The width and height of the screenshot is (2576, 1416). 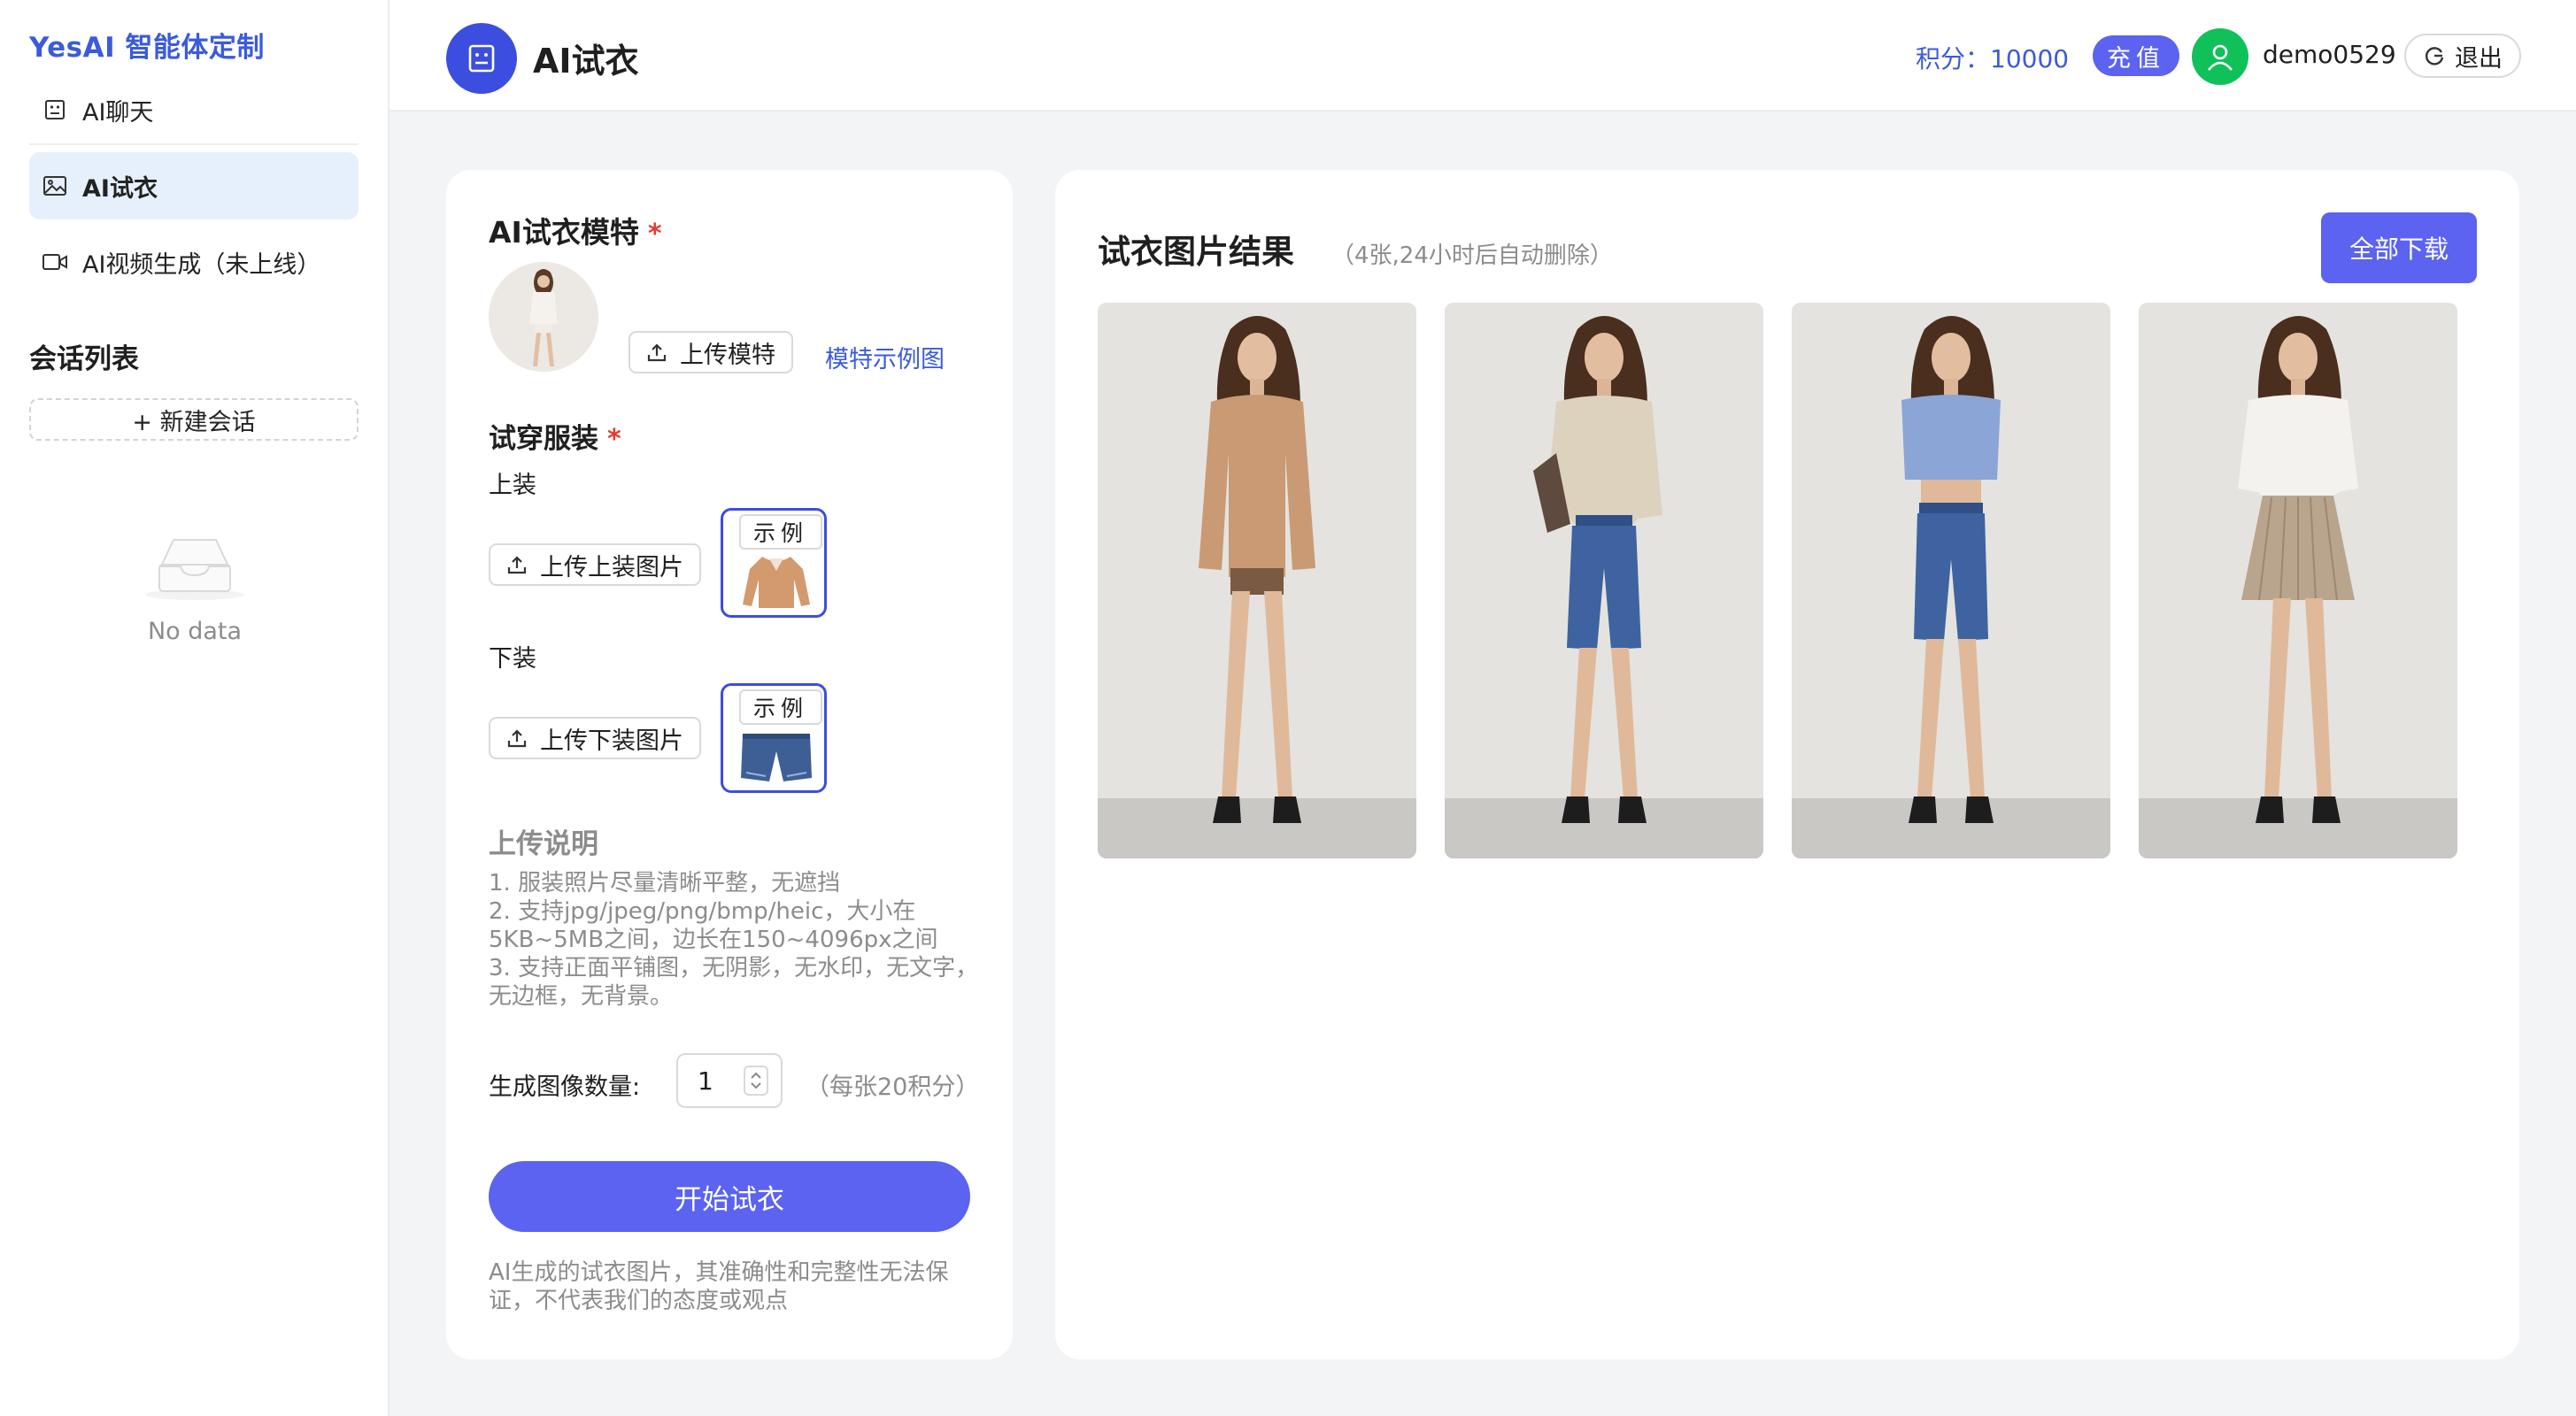 What do you see at coordinates (2399, 247) in the screenshot?
I see `download-all-button: 全部下载` at bounding box center [2399, 247].